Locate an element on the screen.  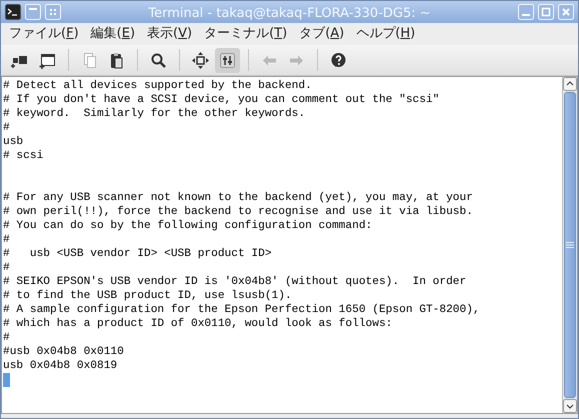
terminal-line: # own peril(!!), force the backend to recognise and use it via libusb. is located at coordinates (238, 212).